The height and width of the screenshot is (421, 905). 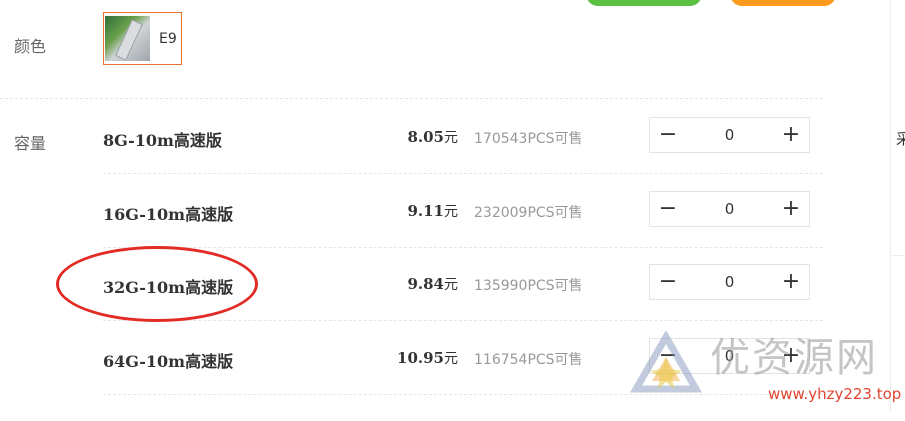 I want to click on sku-name: 8G-10m高速版, so click(x=162, y=140).